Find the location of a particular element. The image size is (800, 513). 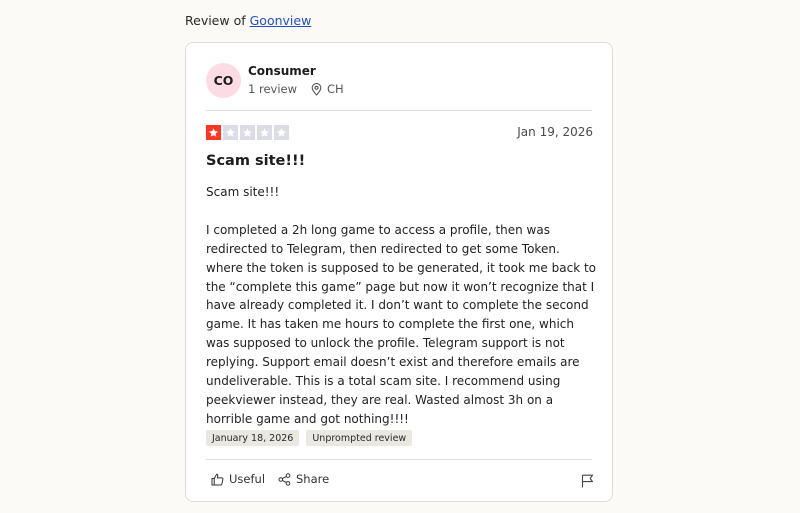

reviewer-meta: 1 review CH is located at coordinates (296, 89).